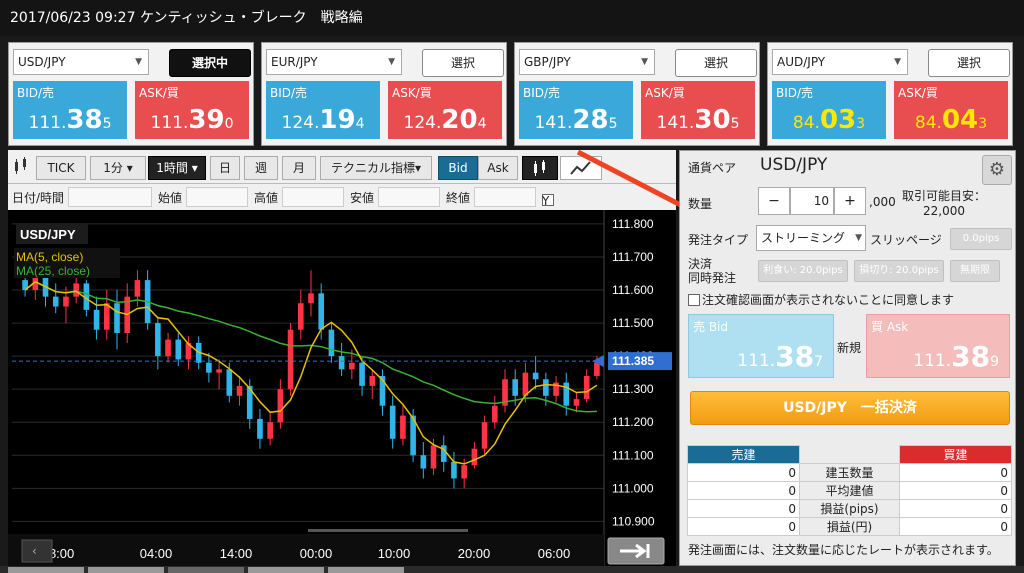 The image size is (1024, 573). I want to click on order-type-select: ストリーミング ▼, so click(811, 238).